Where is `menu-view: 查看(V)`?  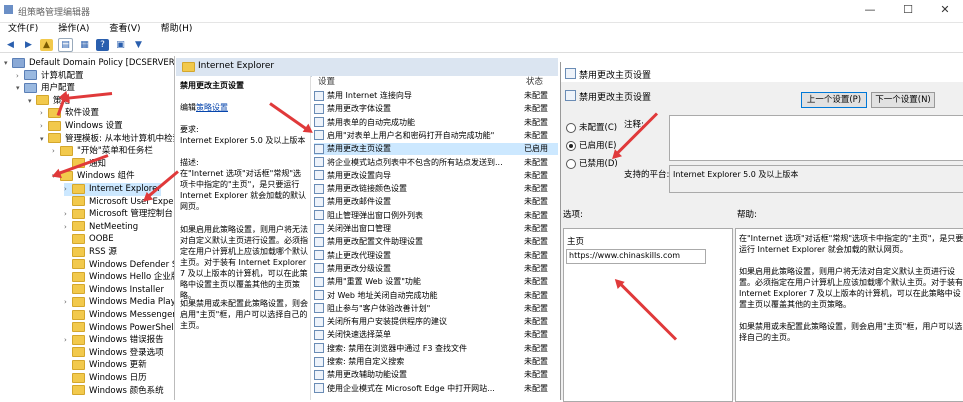
menu-view: 查看(V) is located at coordinates (124, 29).